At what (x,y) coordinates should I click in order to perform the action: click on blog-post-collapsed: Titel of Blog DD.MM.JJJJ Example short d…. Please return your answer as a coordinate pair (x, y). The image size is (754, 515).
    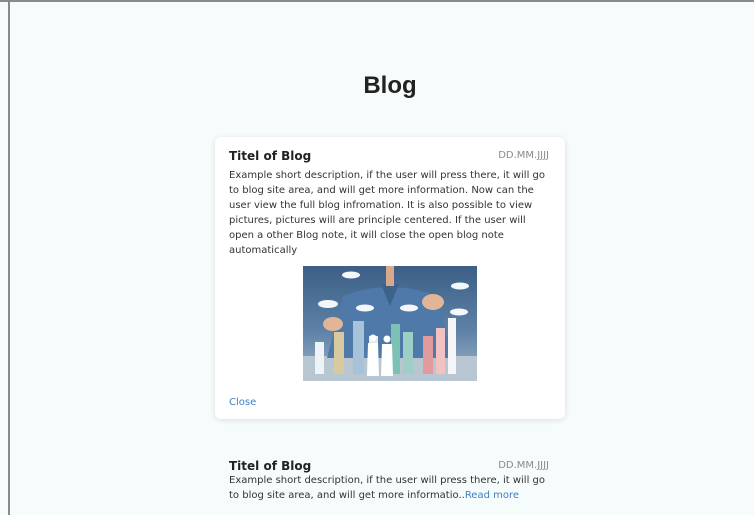
    Looking at the image, I should click on (390, 477).